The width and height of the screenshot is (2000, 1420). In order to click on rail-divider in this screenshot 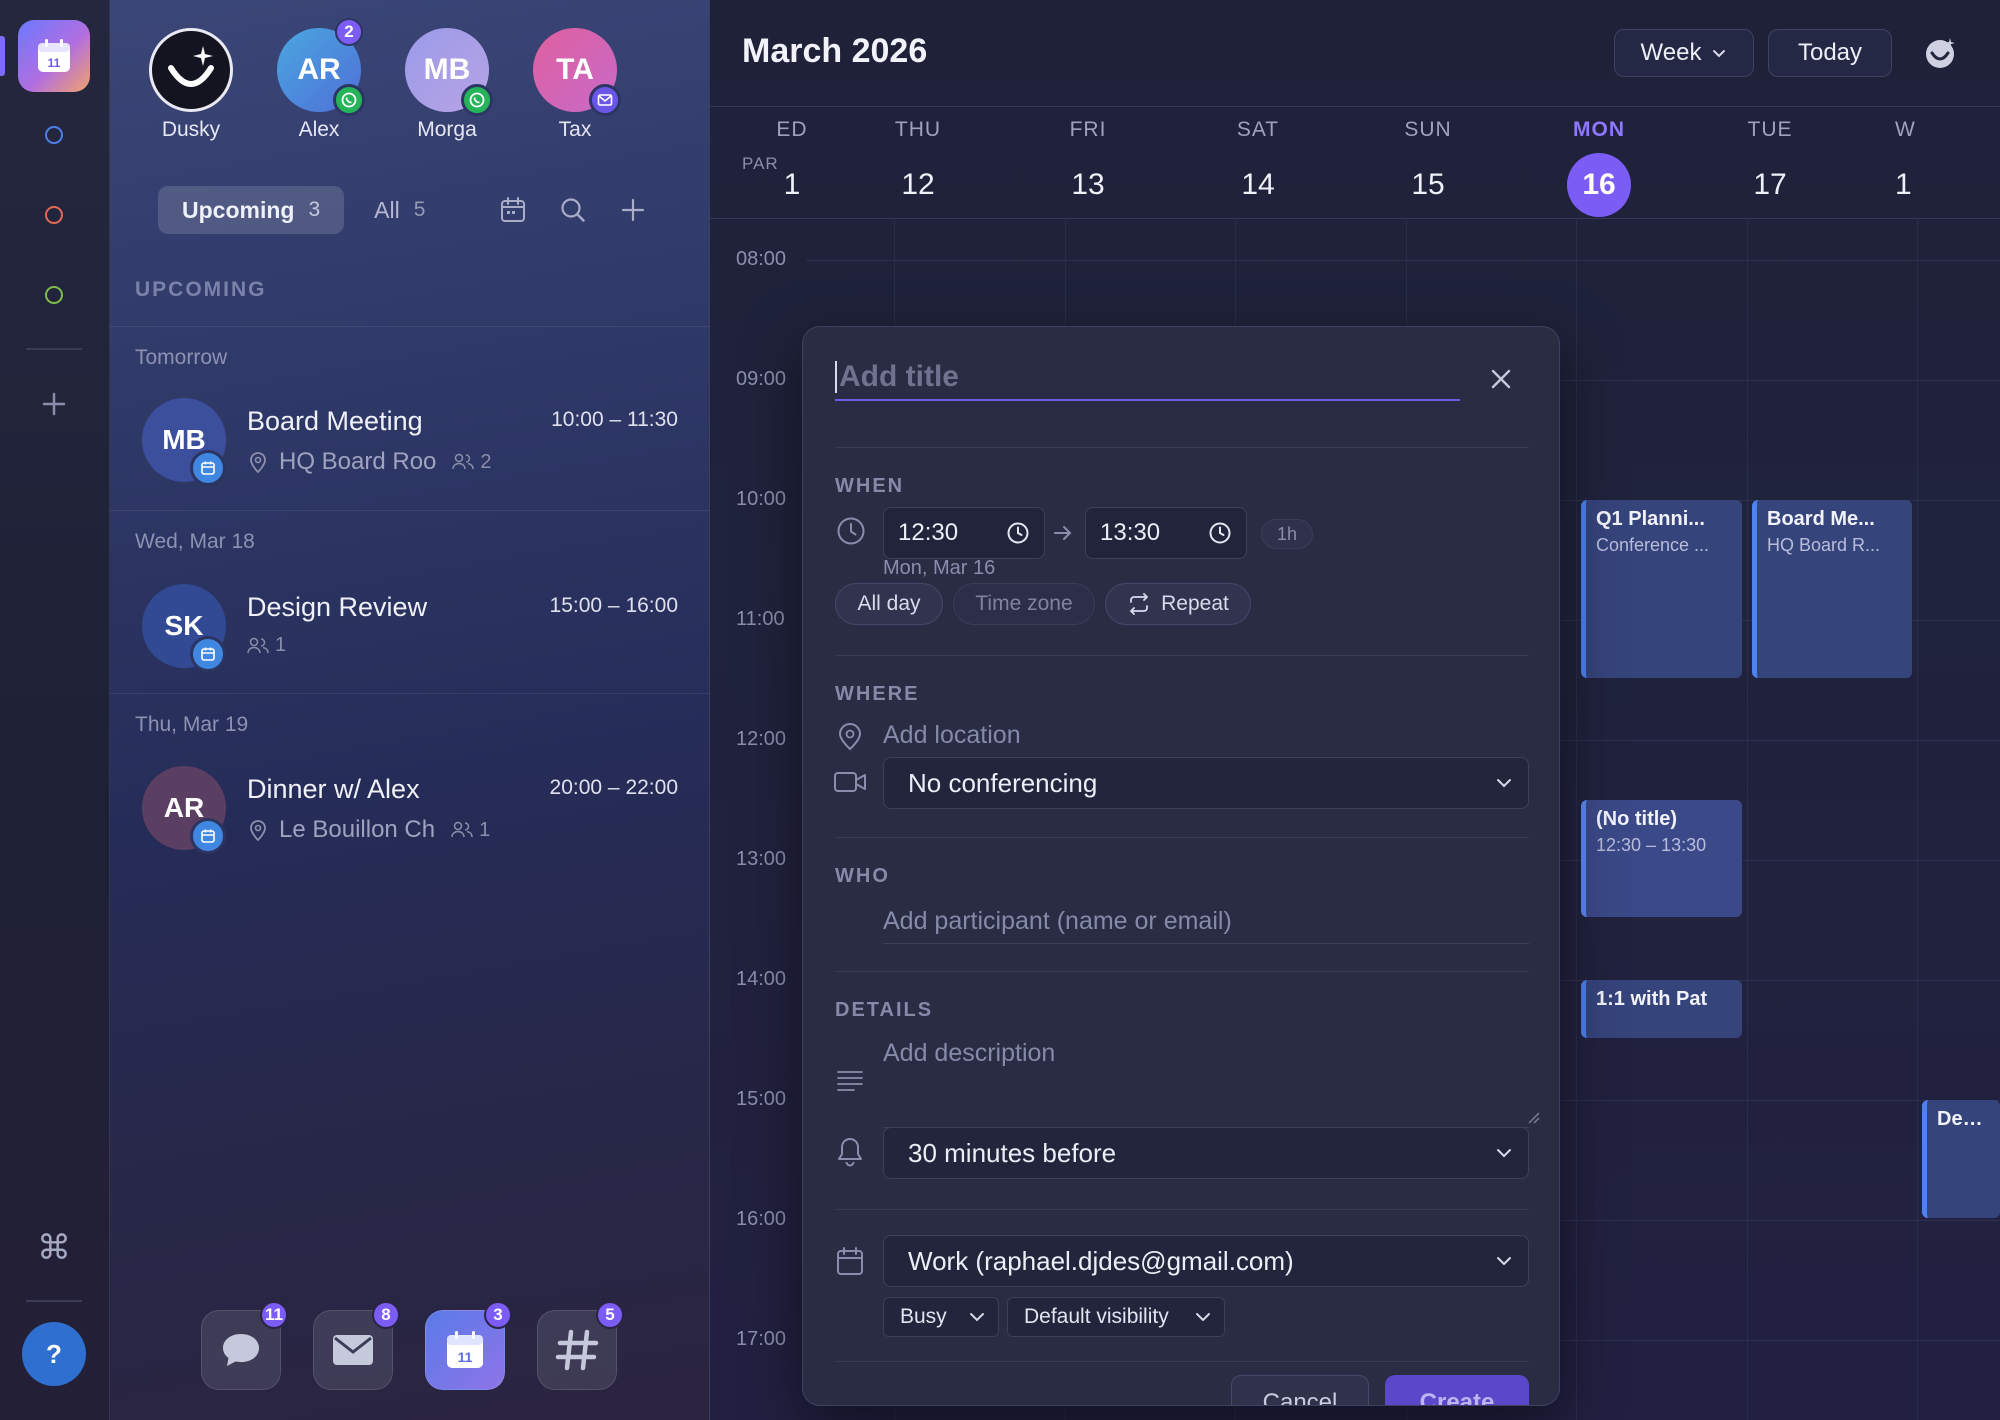, I will do `click(54, 349)`.